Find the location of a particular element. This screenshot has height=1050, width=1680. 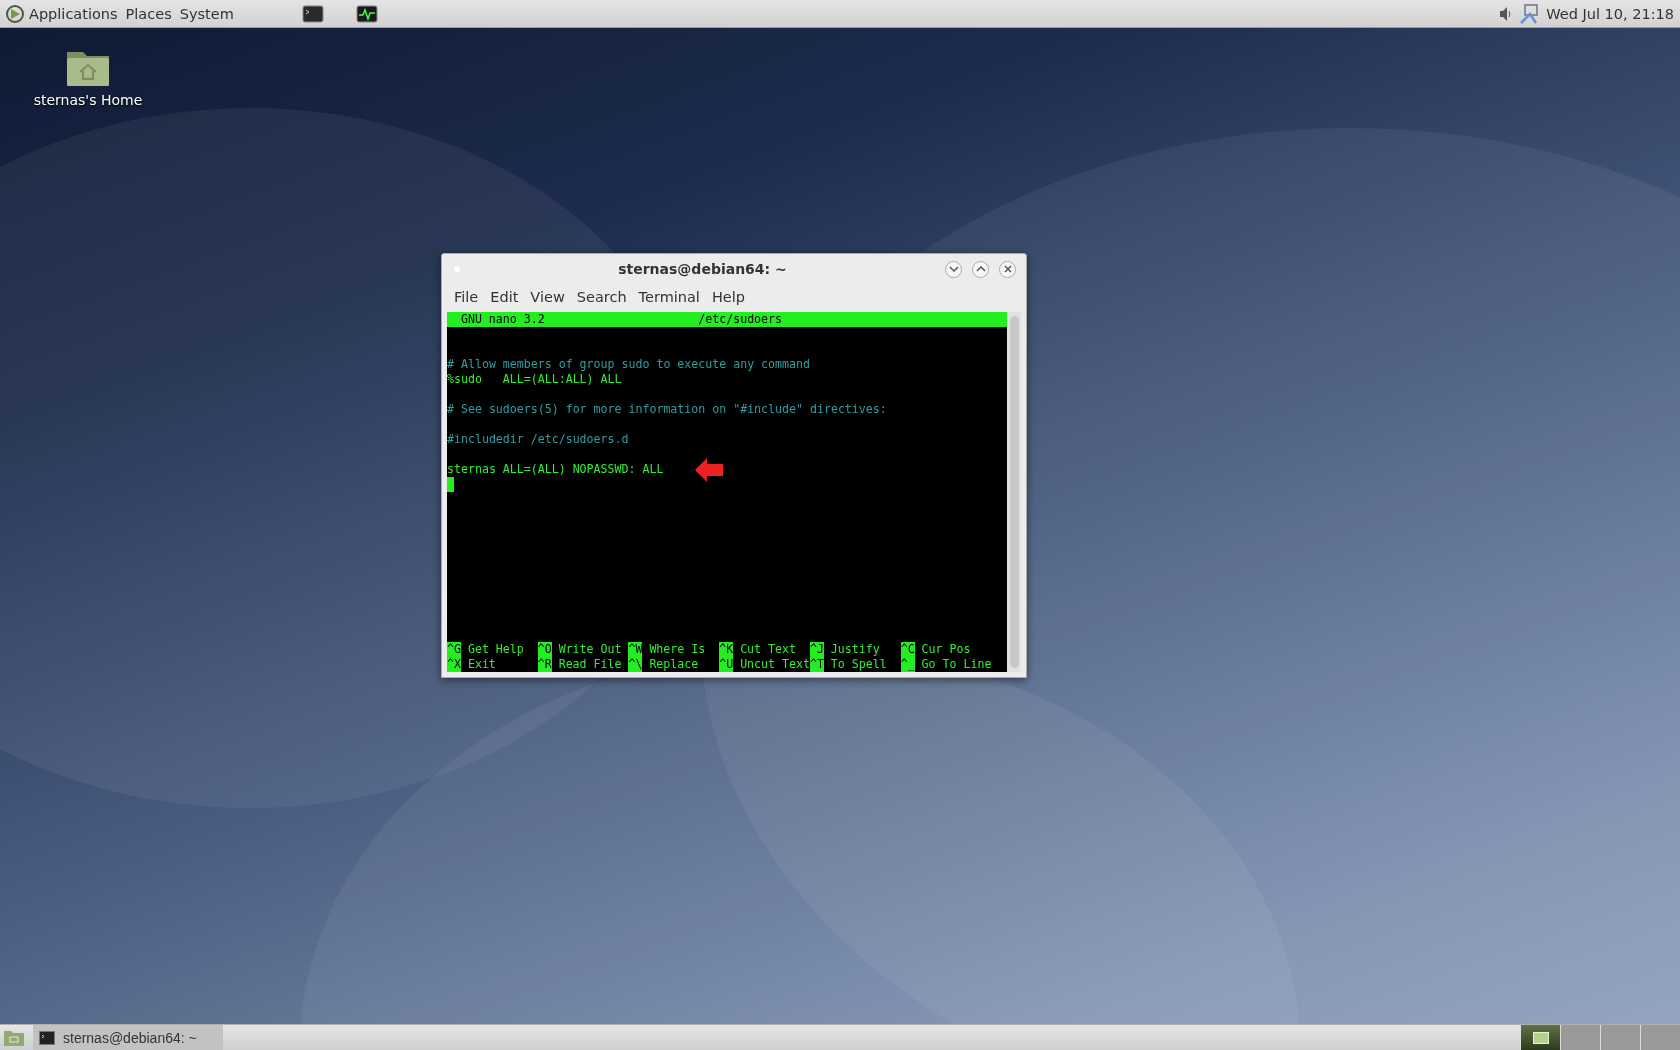

menu-item: Help is located at coordinates (728, 297).